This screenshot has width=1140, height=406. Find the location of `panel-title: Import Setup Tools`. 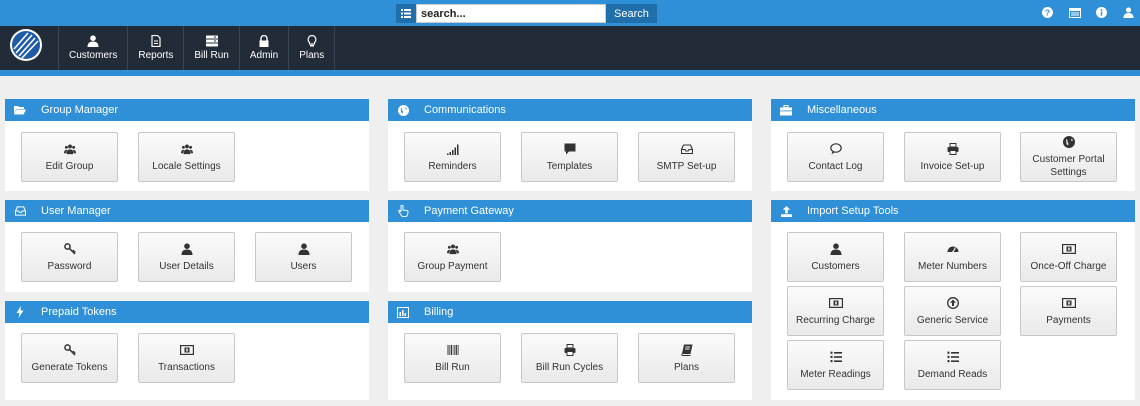

panel-title: Import Setup Tools is located at coordinates (853, 211).